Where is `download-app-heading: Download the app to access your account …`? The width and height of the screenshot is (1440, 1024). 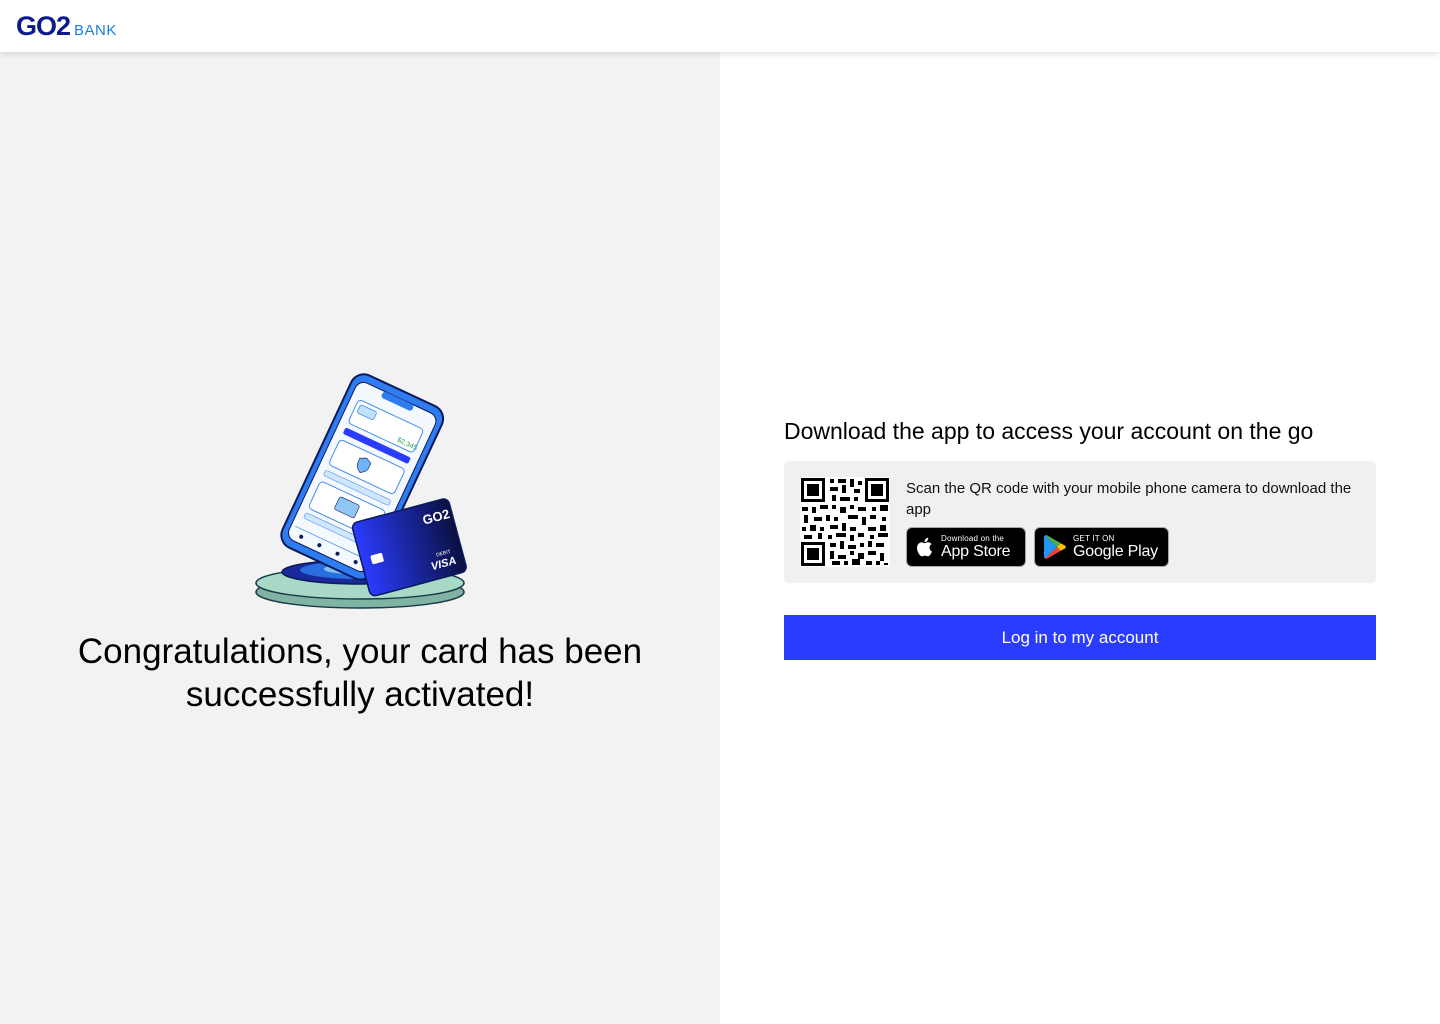
download-app-heading: Download the app to access your account … is located at coordinates (1049, 431).